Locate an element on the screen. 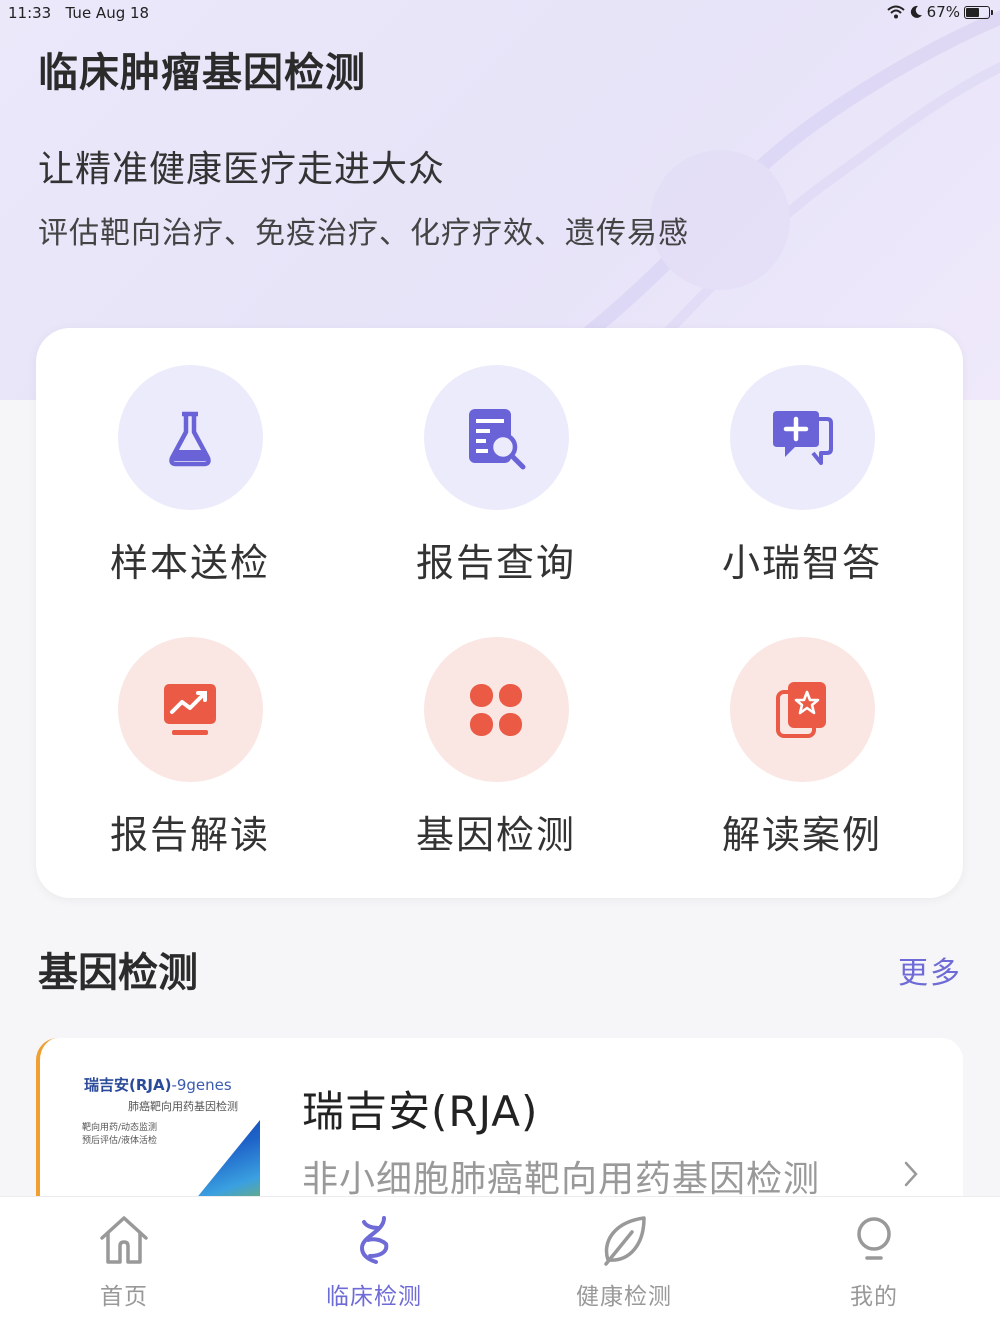 The width and height of the screenshot is (1000, 1335). tab-home: 首页 is located at coordinates (124, 1261).